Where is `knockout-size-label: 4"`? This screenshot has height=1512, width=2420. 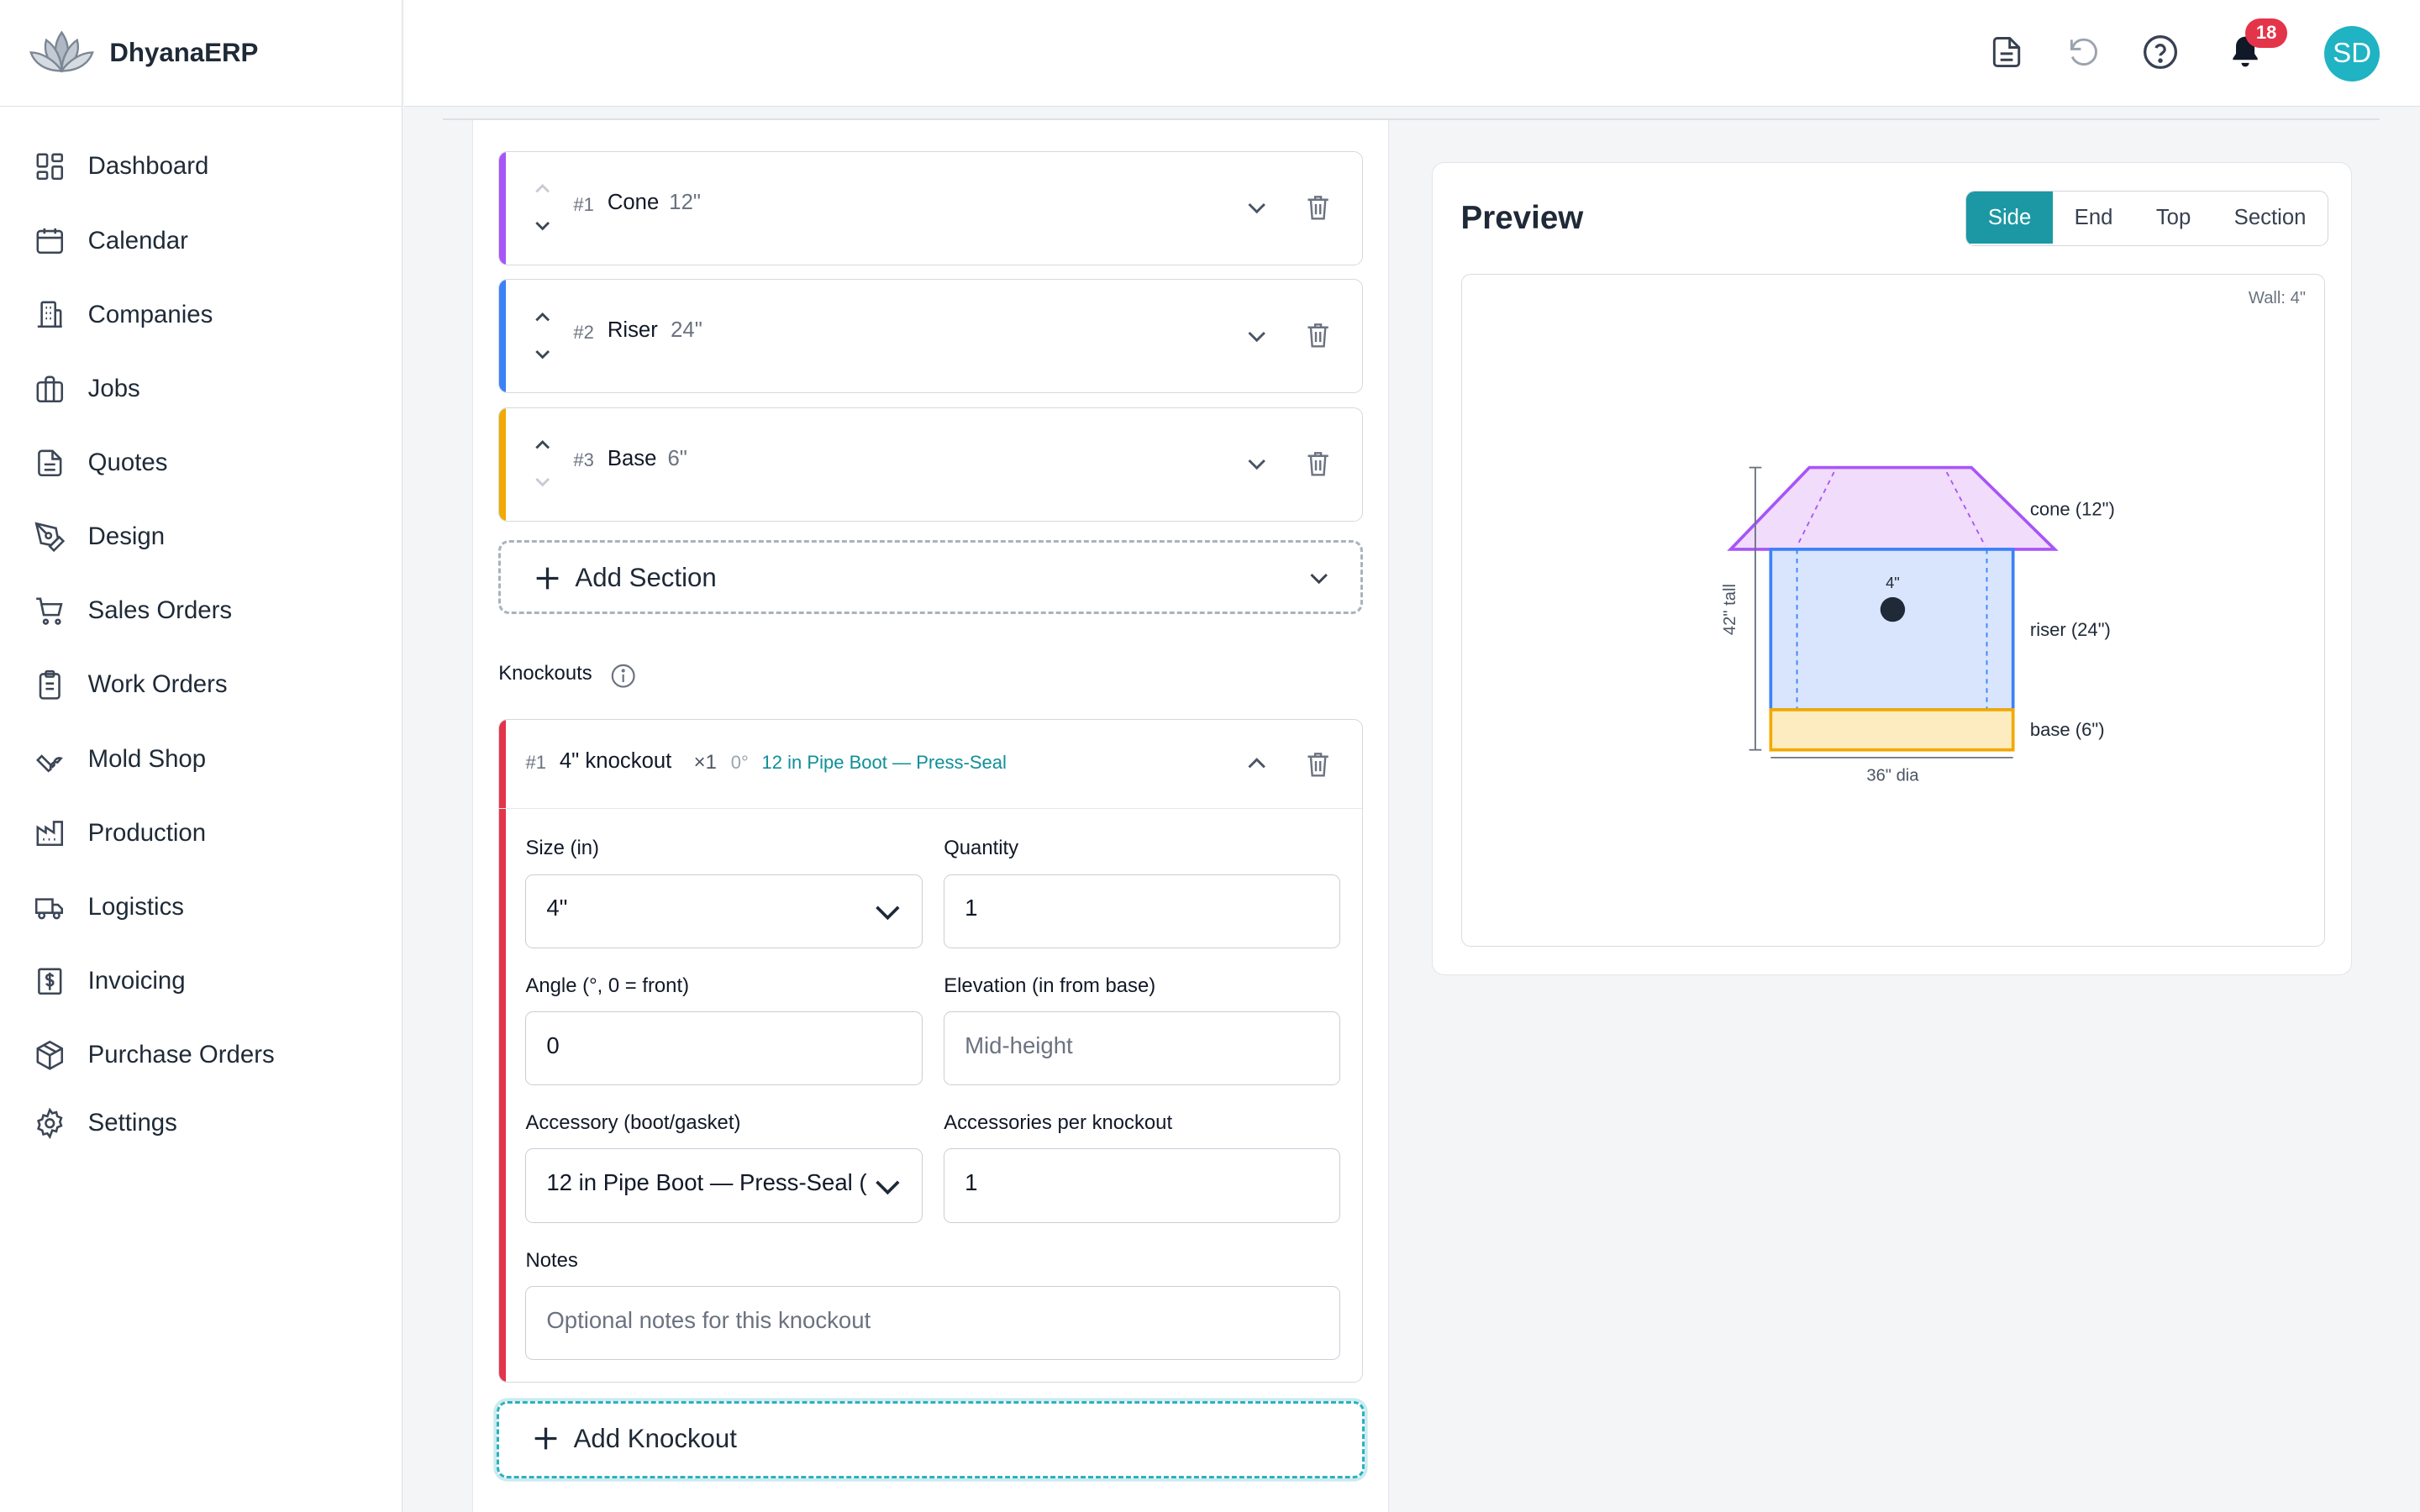
knockout-size-label: 4" is located at coordinates (1893, 582).